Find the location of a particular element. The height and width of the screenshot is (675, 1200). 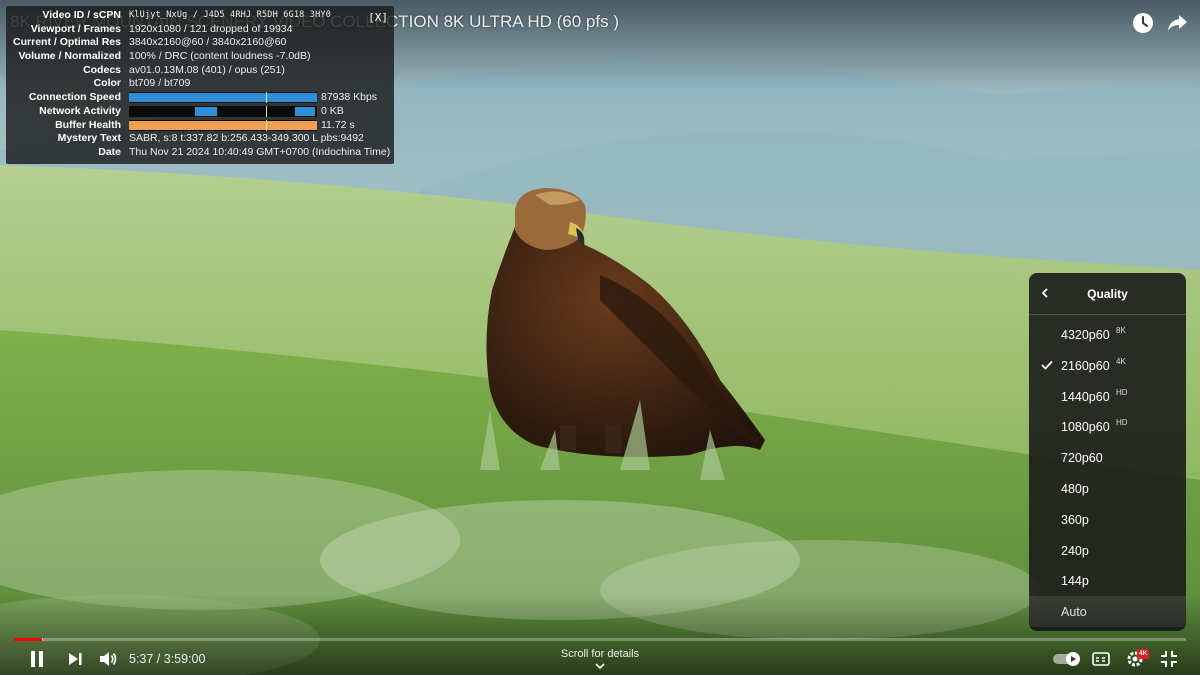

subtitles-button is located at coordinates (1101, 659).